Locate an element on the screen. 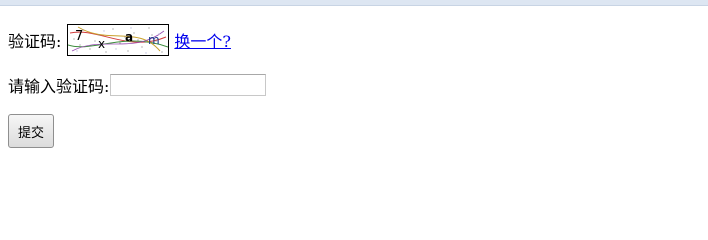 The image size is (708, 240). captcha-char-1: 7 is located at coordinates (79, 36).